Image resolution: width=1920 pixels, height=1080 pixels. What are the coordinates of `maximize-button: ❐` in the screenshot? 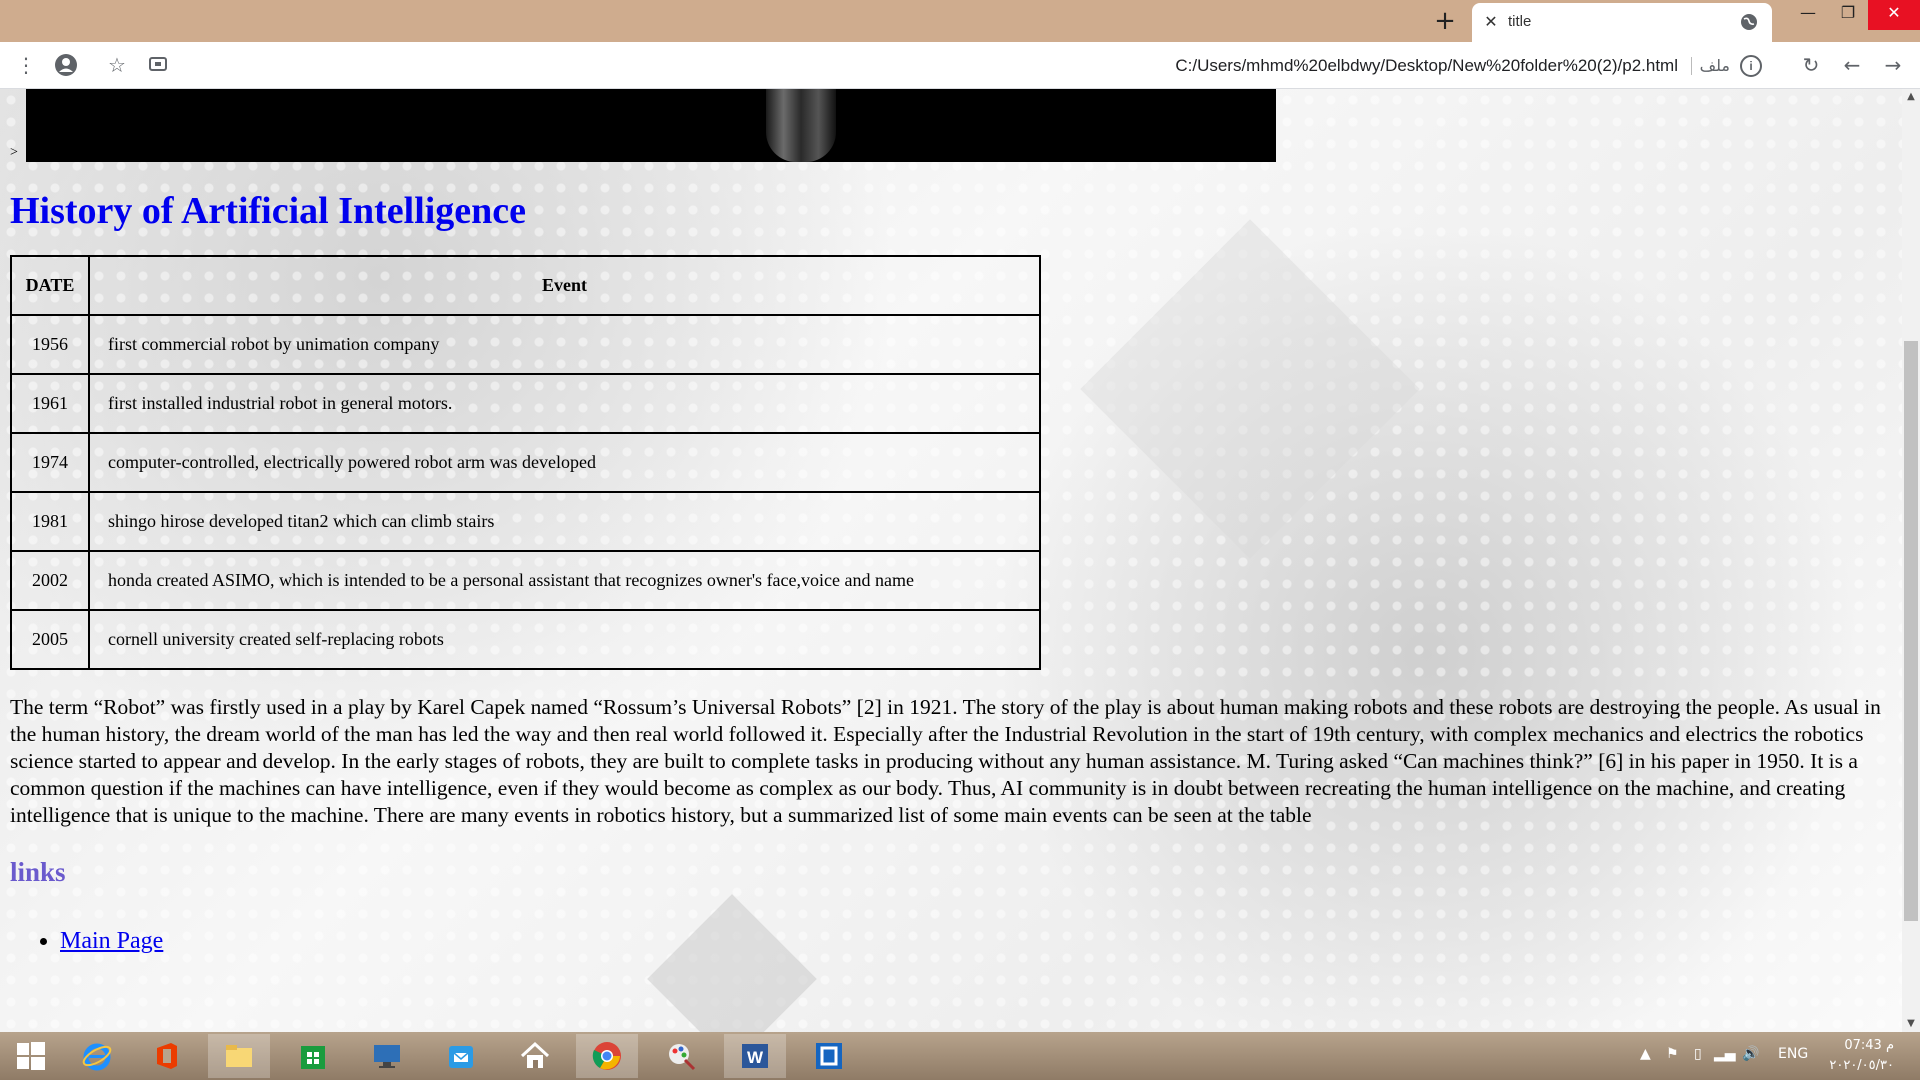 It's located at (1848, 15).